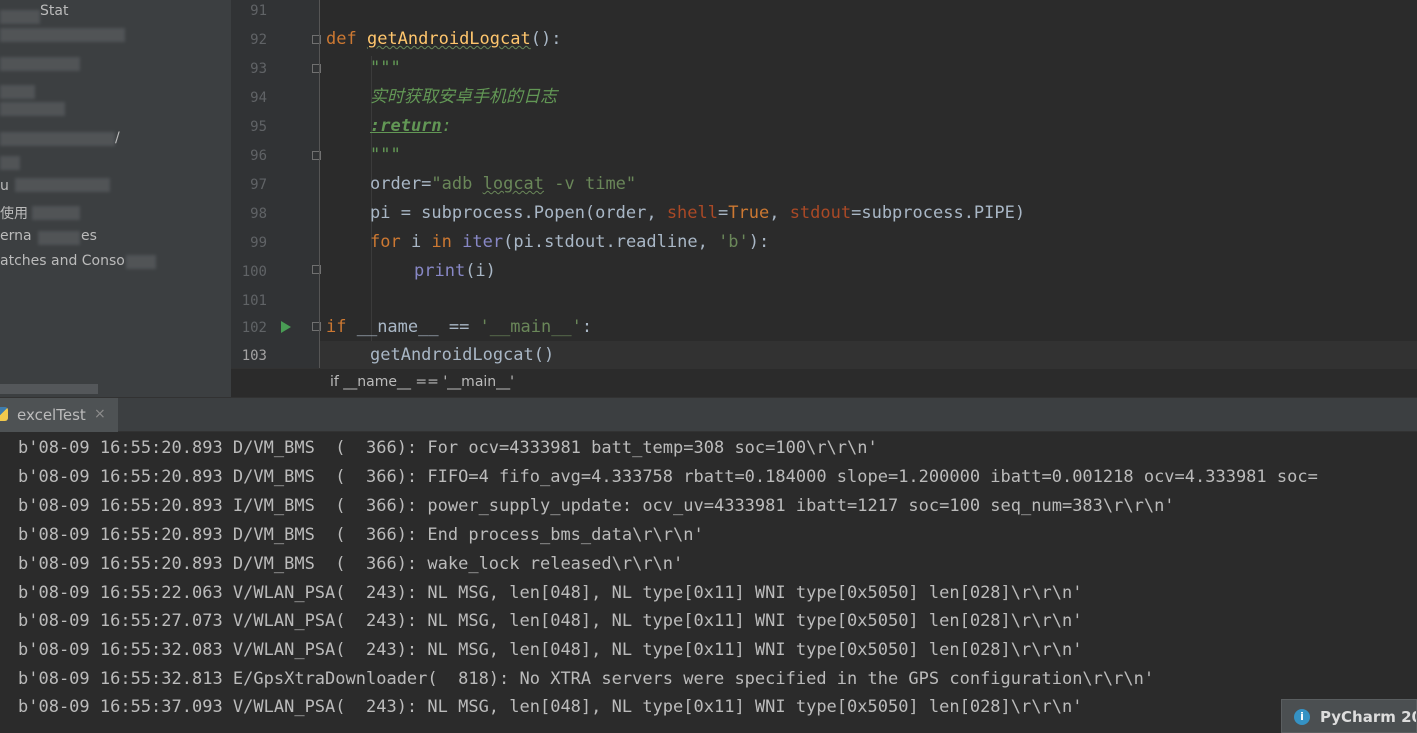 This screenshot has height=733, width=1417. Describe the element at coordinates (258, 214) in the screenshot. I see `line-number: 98` at that location.